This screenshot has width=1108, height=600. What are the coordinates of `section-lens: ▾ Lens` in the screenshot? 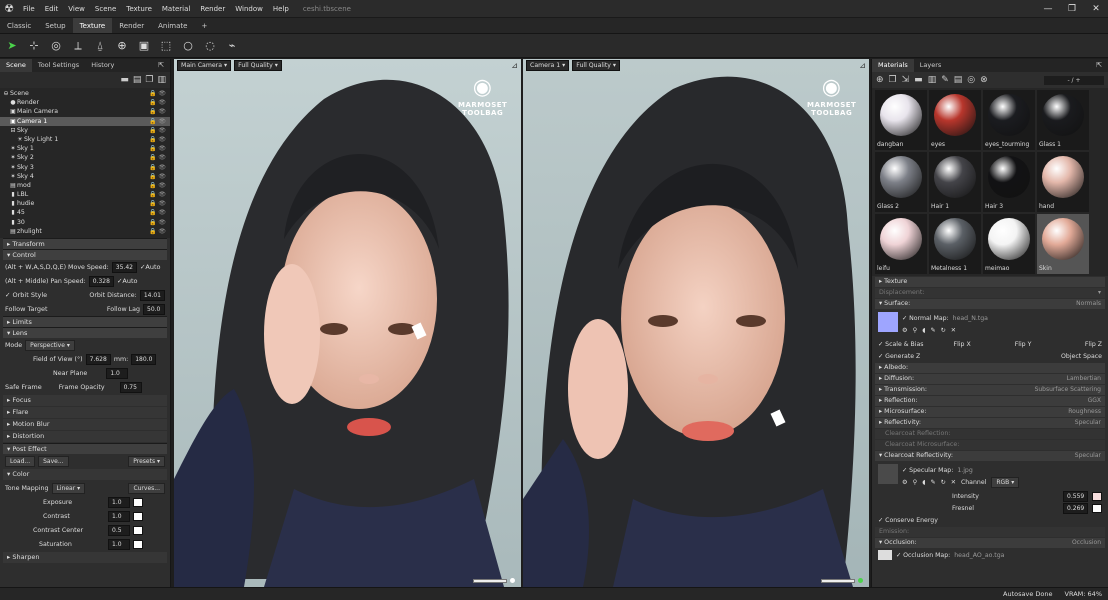 It's located at (85, 332).